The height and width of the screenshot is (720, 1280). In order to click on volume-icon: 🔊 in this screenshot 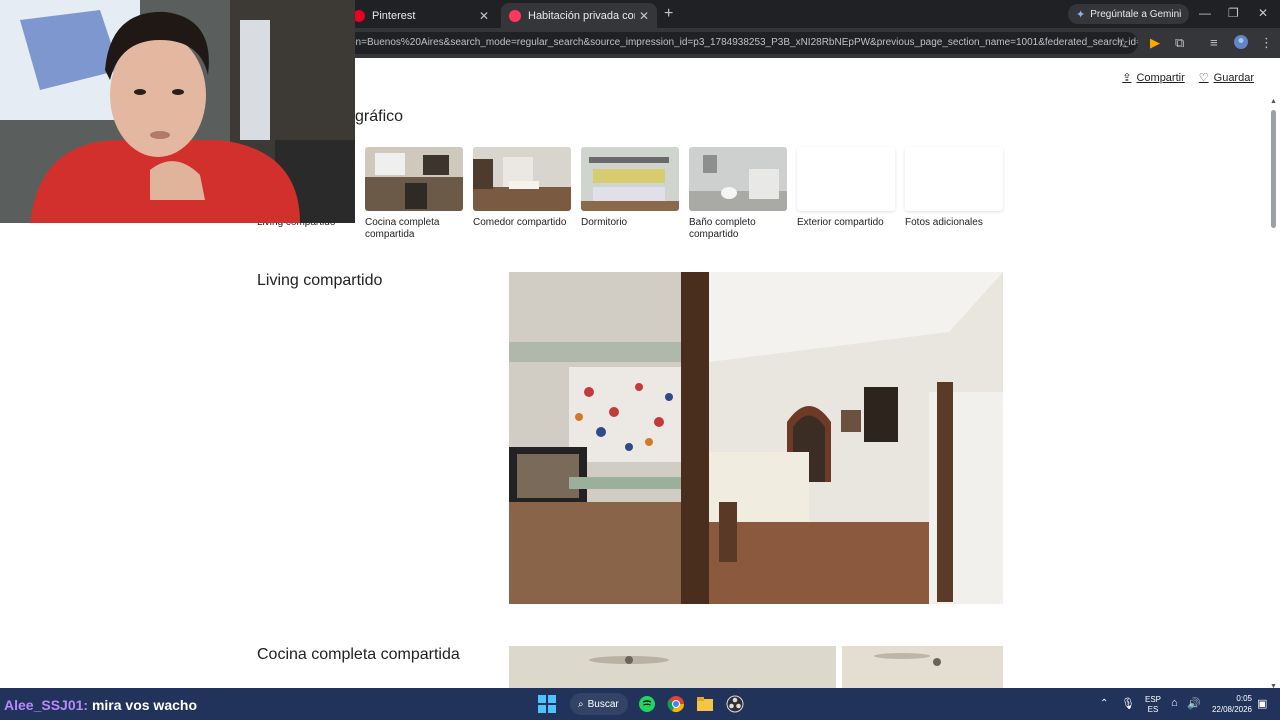, I will do `click(1194, 703)`.